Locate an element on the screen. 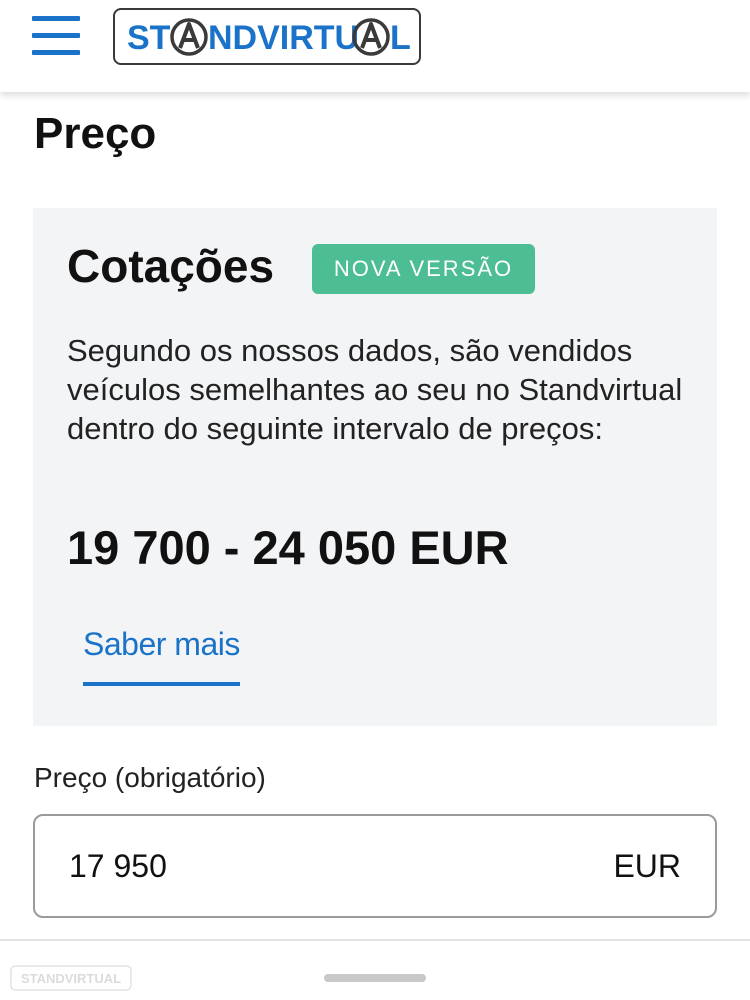 The image size is (750, 1000). logo-wordmark: ST NDVIRTU L is located at coordinates (269, 37).